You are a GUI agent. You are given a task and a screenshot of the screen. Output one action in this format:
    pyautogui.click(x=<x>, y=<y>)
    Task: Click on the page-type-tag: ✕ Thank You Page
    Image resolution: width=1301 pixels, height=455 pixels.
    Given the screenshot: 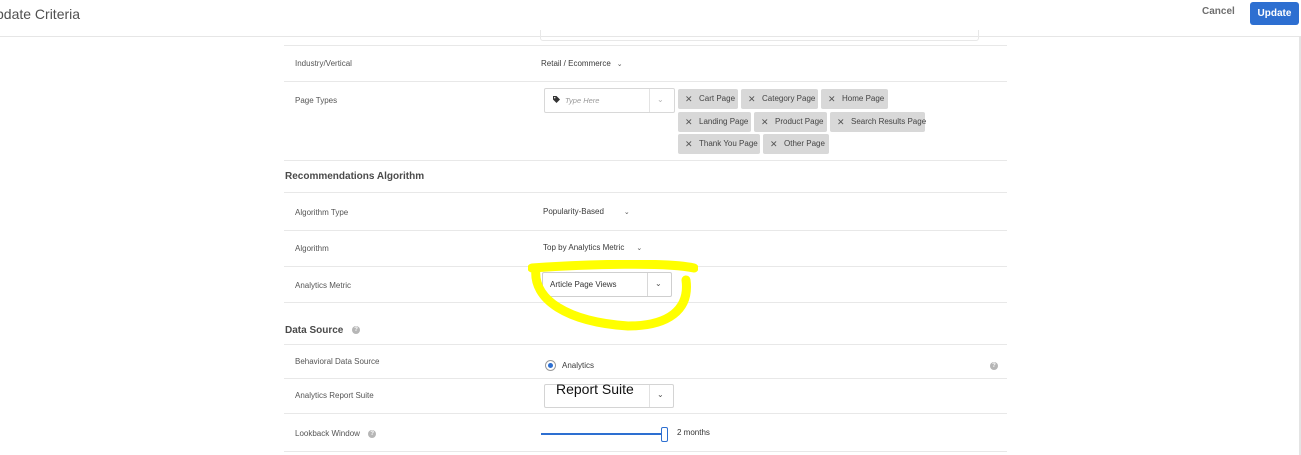 What is the action you would take?
    pyautogui.click(x=719, y=144)
    